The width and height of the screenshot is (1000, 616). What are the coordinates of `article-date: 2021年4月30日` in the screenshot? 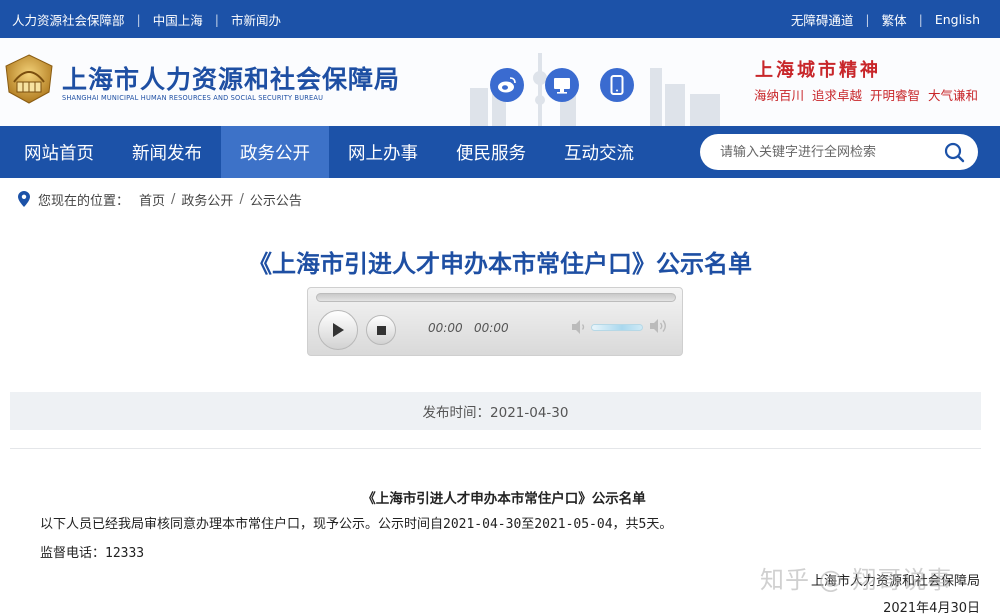 It's located at (931, 608).